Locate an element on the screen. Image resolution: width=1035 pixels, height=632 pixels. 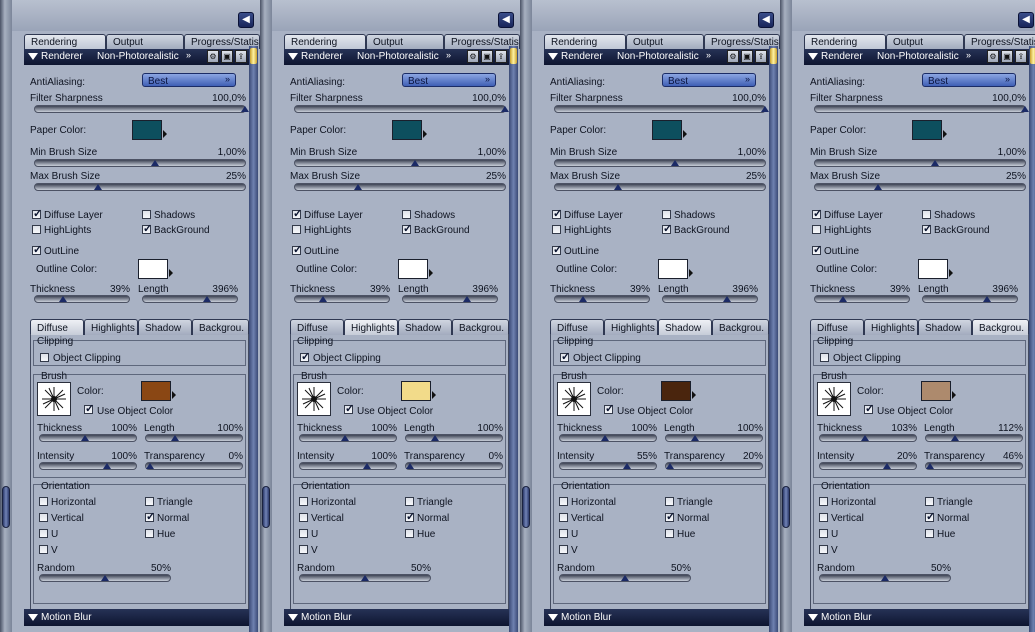
max-brush-size-slider is located at coordinates (400, 187).